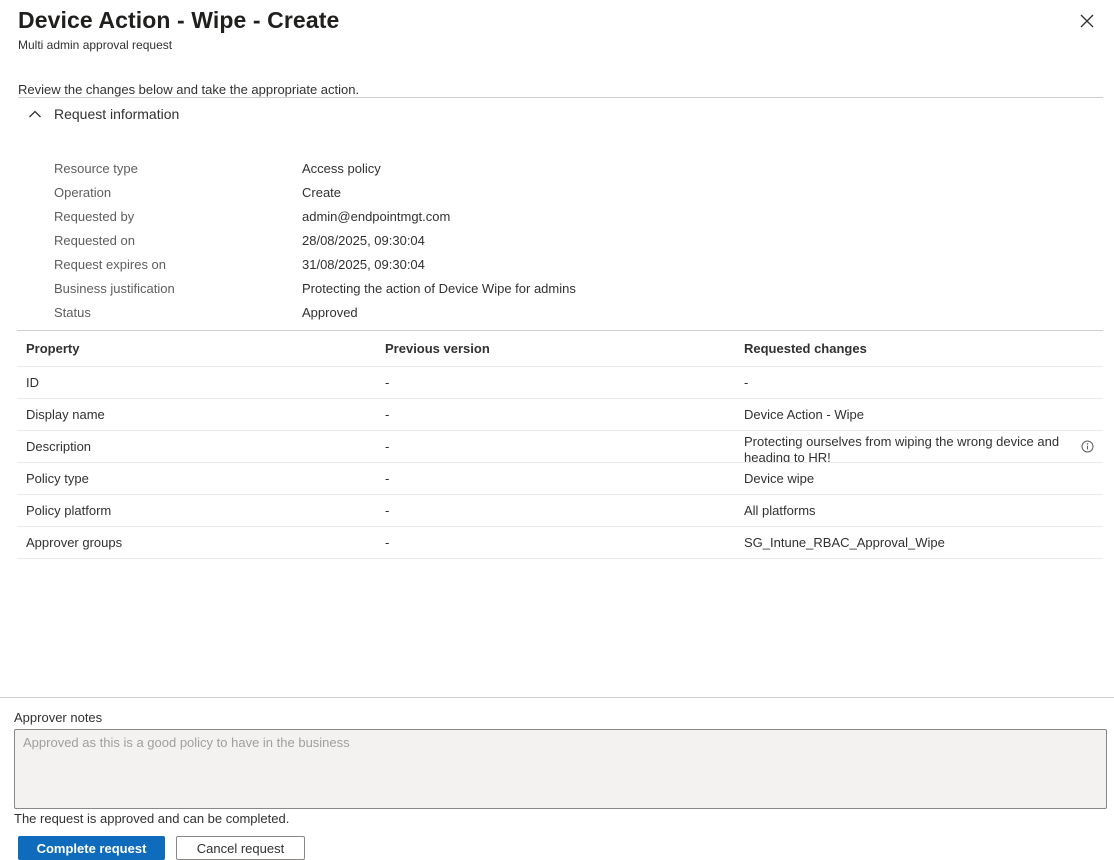 The width and height of the screenshot is (1114, 860). I want to click on info-key: Status, so click(72, 312).